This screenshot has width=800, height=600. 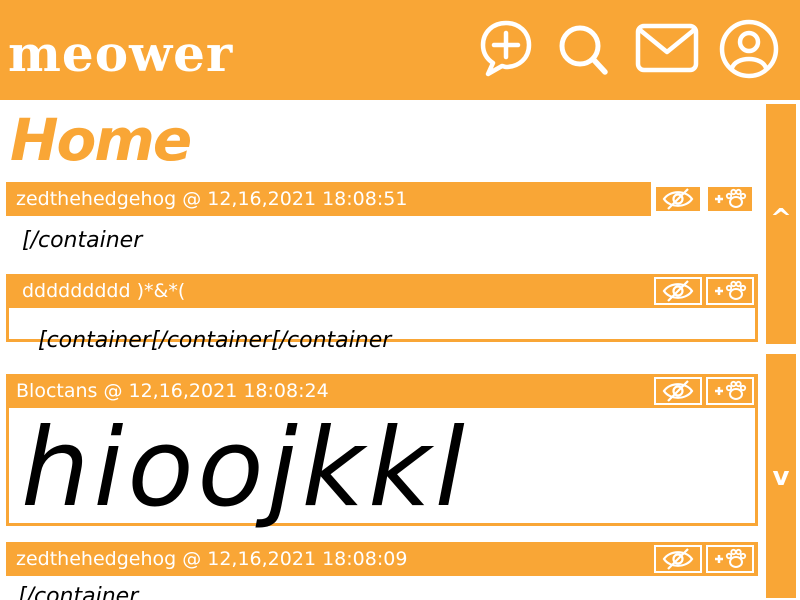 I want to click on post-header: zedthehedgehog @ 12,16,2021 18:08:51, so click(x=328, y=199).